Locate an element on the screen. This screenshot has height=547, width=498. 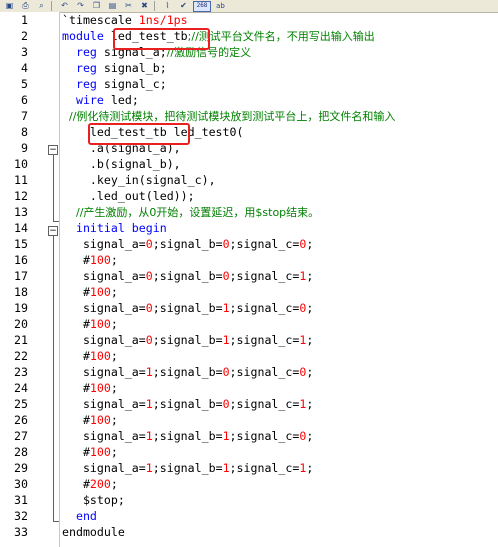
code-text: wire led; is located at coordinates (100, 100).